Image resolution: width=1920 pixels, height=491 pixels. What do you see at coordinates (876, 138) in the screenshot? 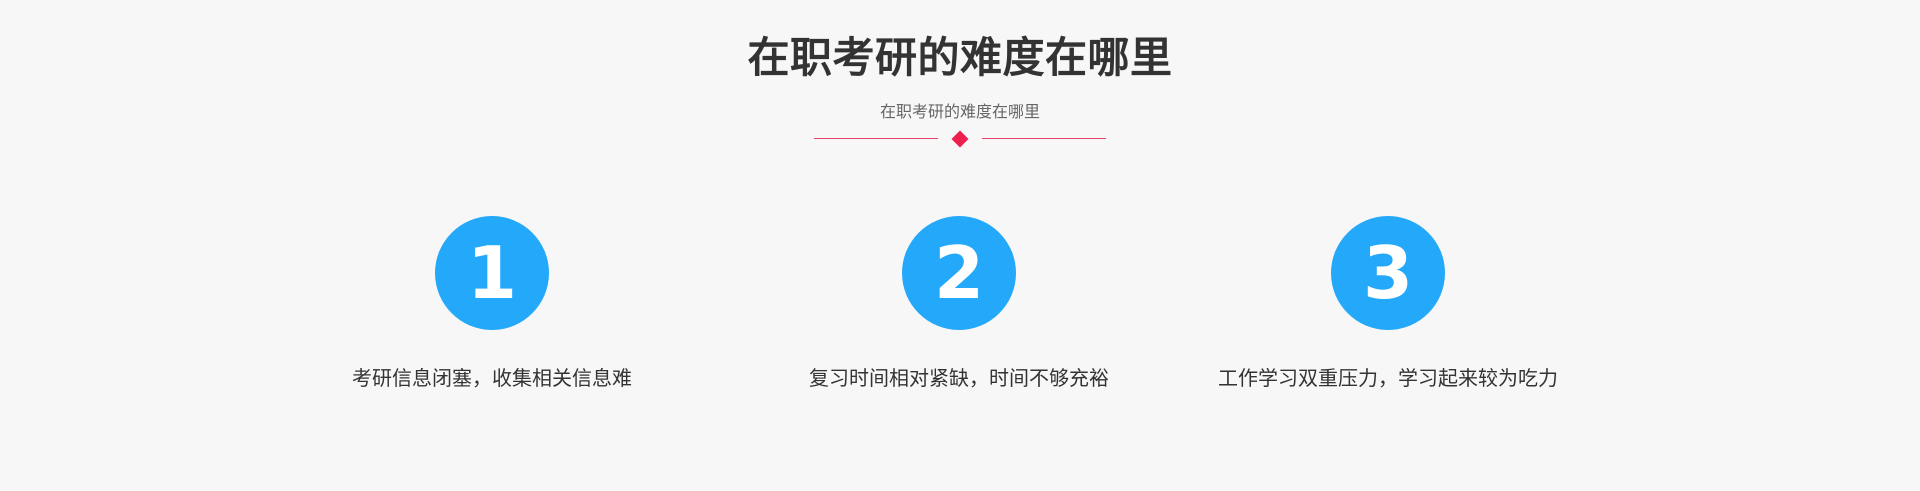
I see `divider-line-left` at bounding box center [876, 138].